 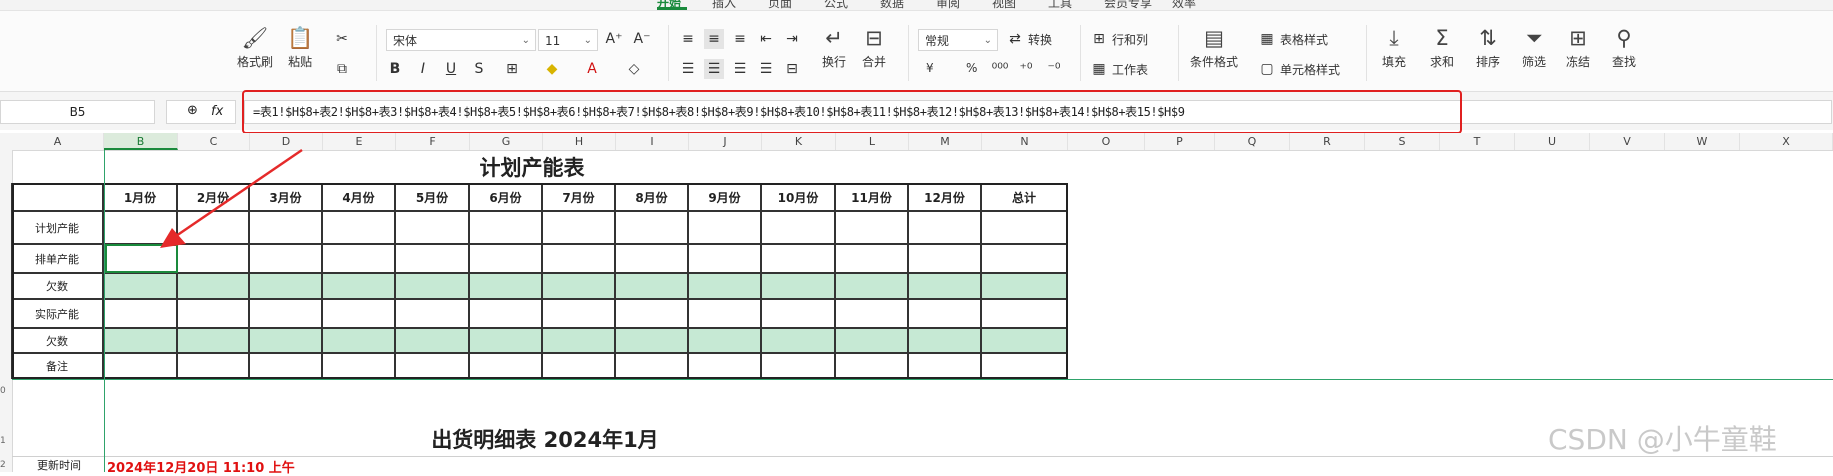 I want to click on annotation-arrow, so click(x=231, y=198).